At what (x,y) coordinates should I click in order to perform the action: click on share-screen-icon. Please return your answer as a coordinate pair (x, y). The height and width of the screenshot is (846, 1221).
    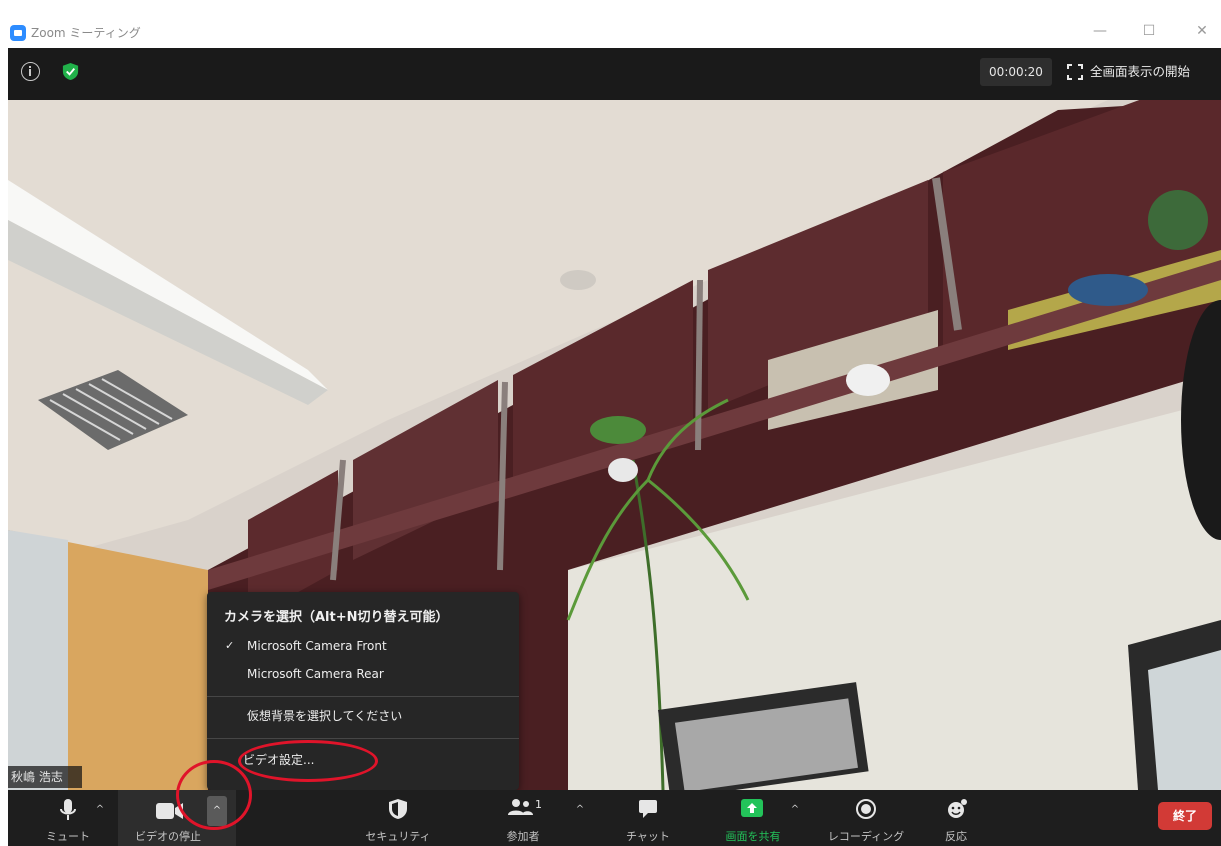
    Looking at the image, I should click on (752, 808).